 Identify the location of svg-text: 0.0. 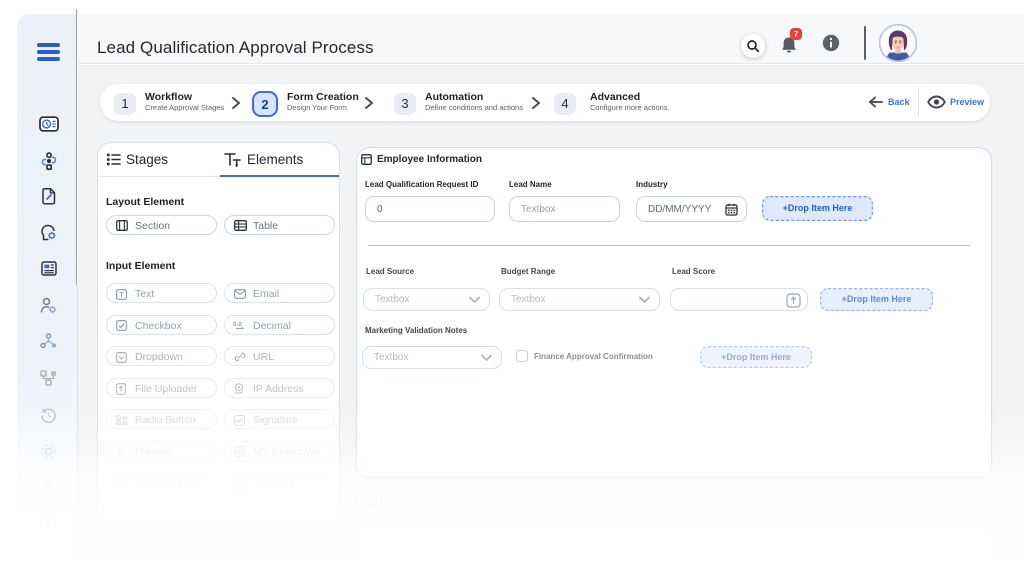
(237, 324).